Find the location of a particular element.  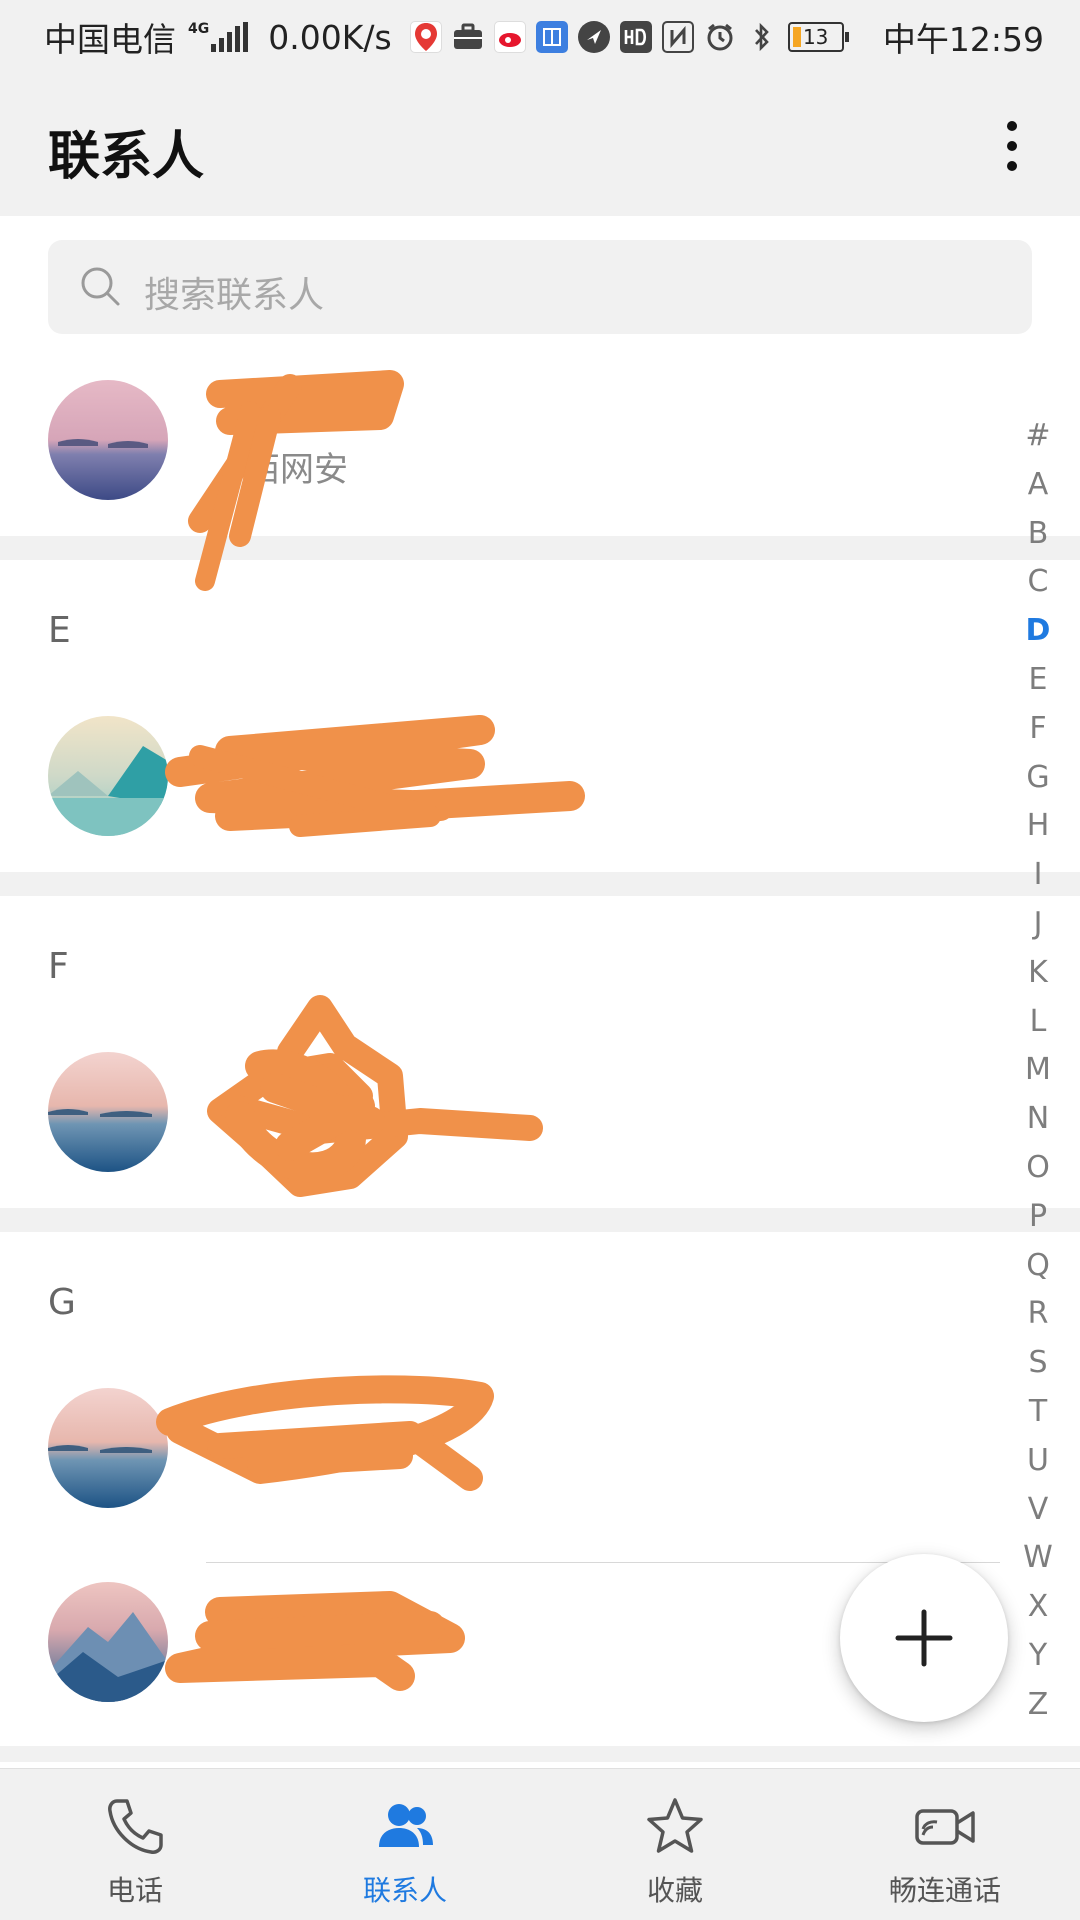

plus-icon is located at coordinates (924, 1638).